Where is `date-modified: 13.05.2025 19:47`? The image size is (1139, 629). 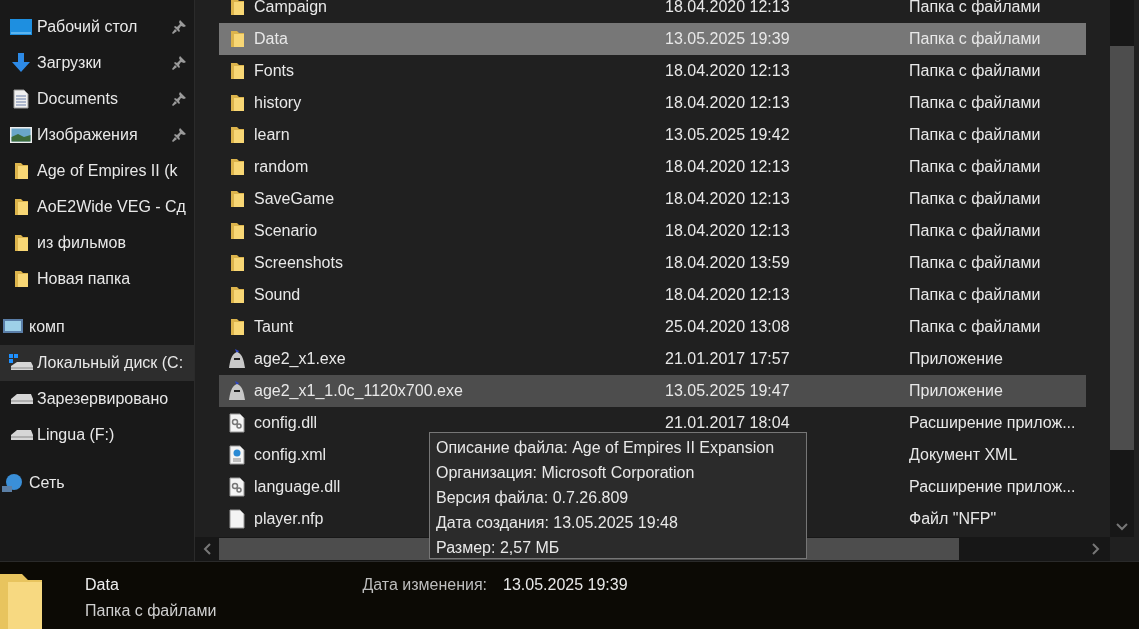
date-modified: 13.05.2025 19:47 is located at coordinates (728, 391).